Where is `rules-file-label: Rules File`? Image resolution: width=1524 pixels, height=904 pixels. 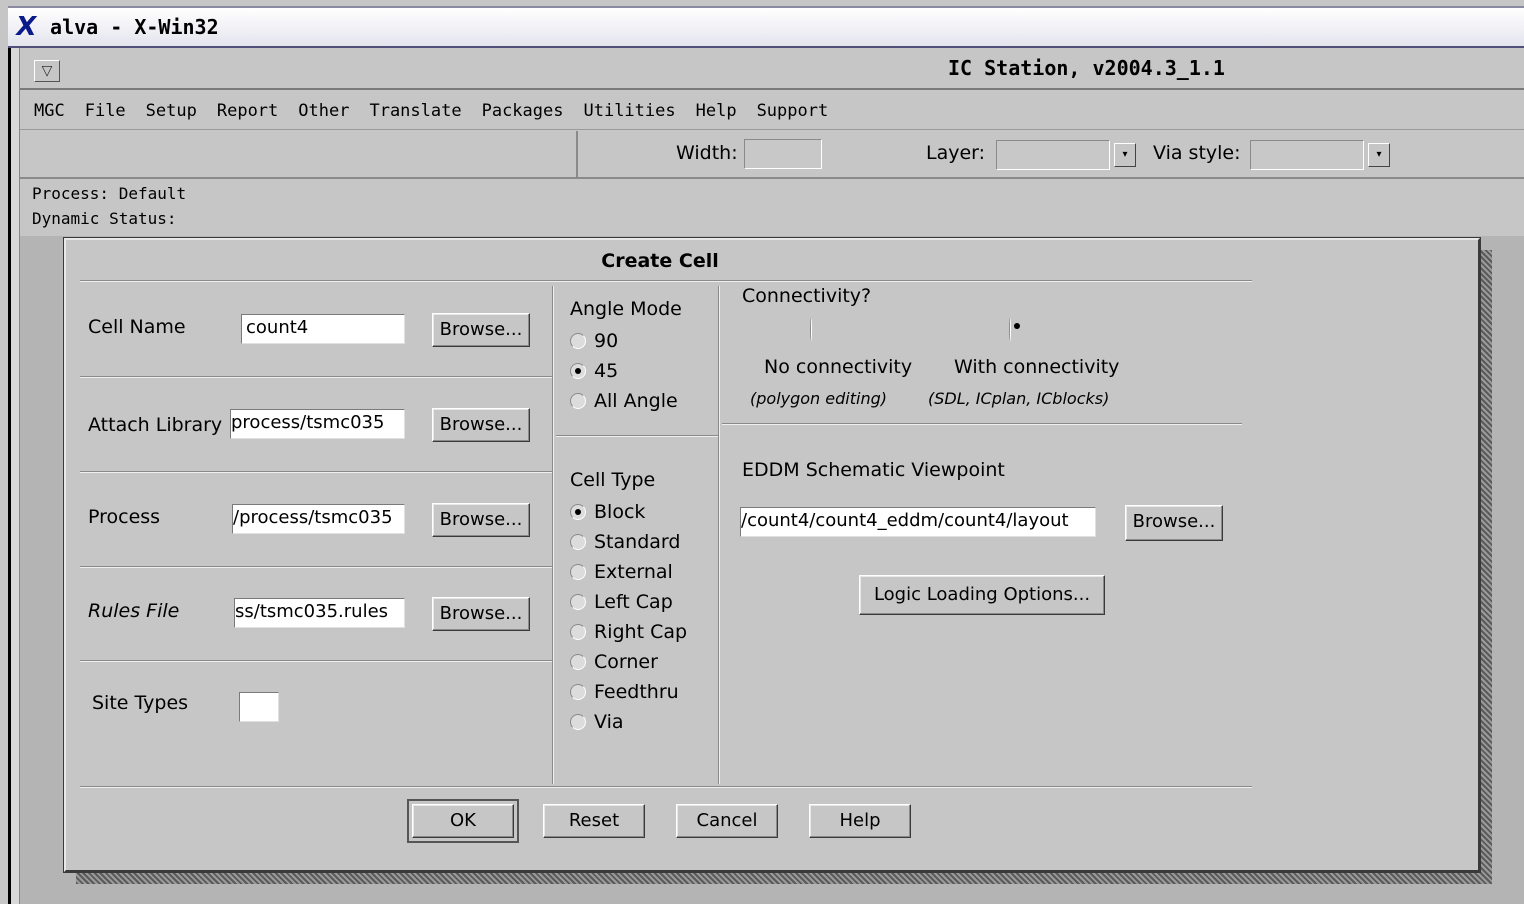 rules-file-label: Rules File is located at coordinates (134, 611).